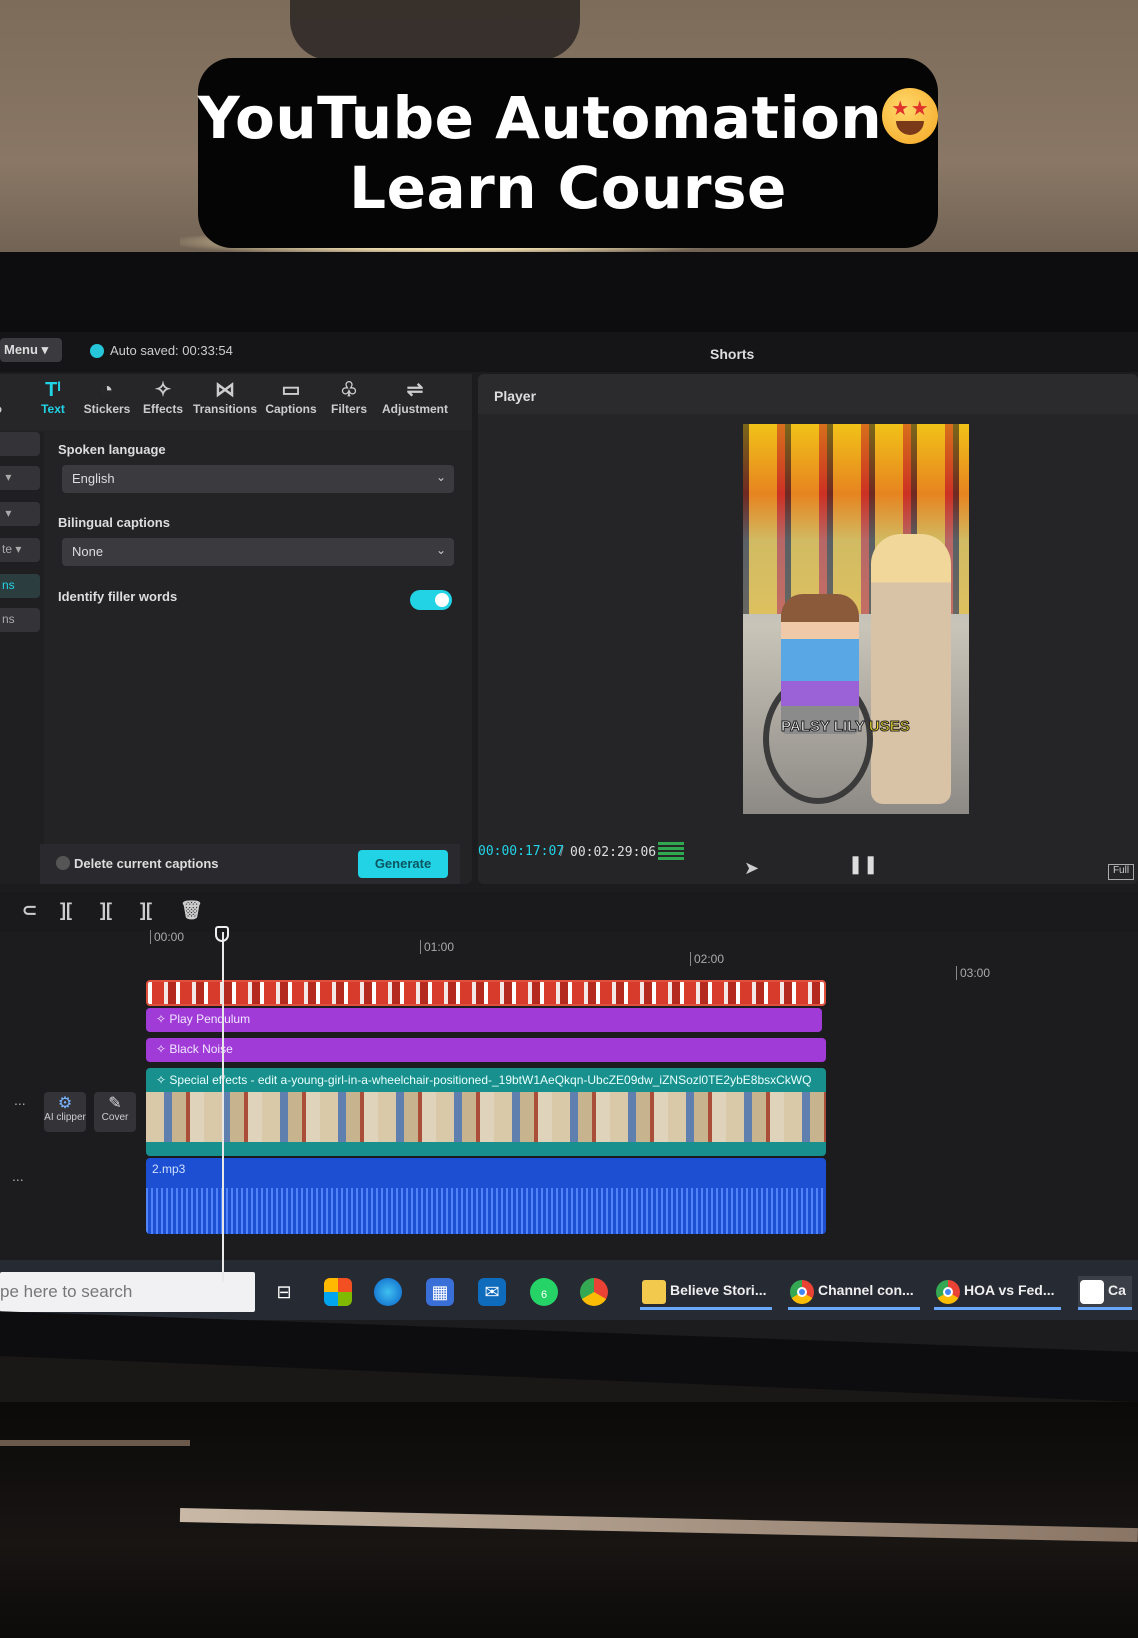  Describe the element at coordinates (291, 397) in the screenshot. I see `tool-captions: ▭ Captions` at that location.